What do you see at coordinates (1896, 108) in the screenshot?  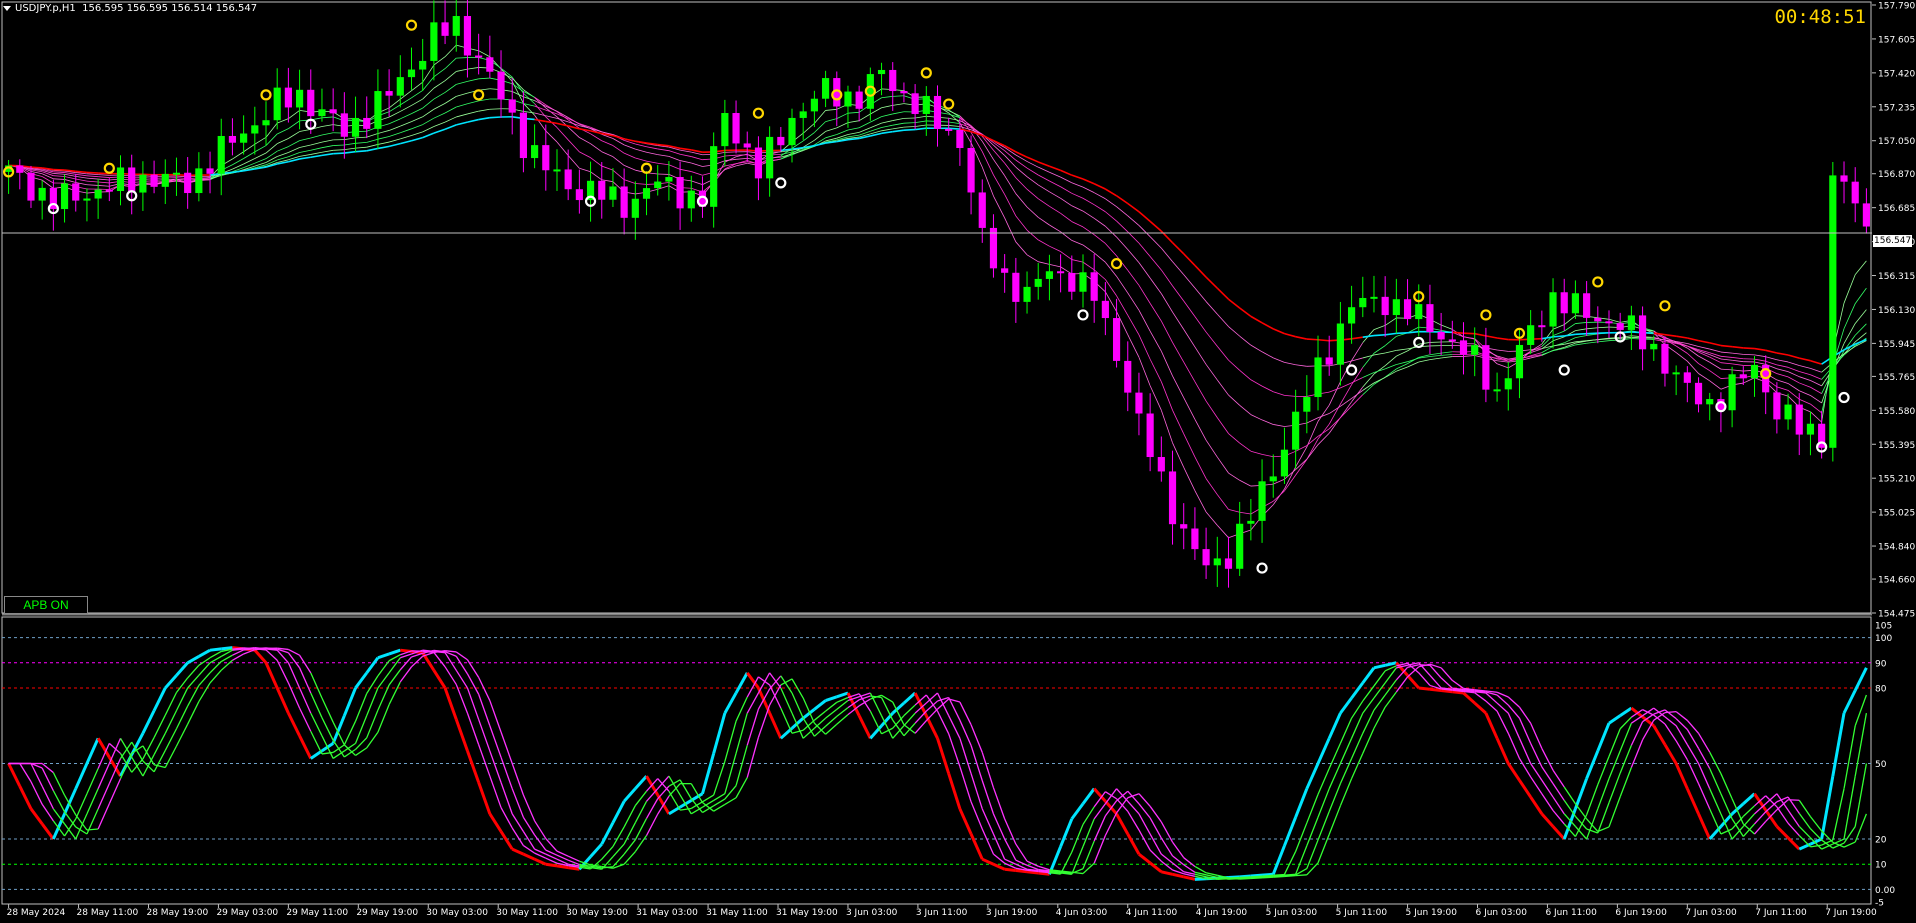 I see `price-tick-label: 157.235` at bounding box center [1896, 108].